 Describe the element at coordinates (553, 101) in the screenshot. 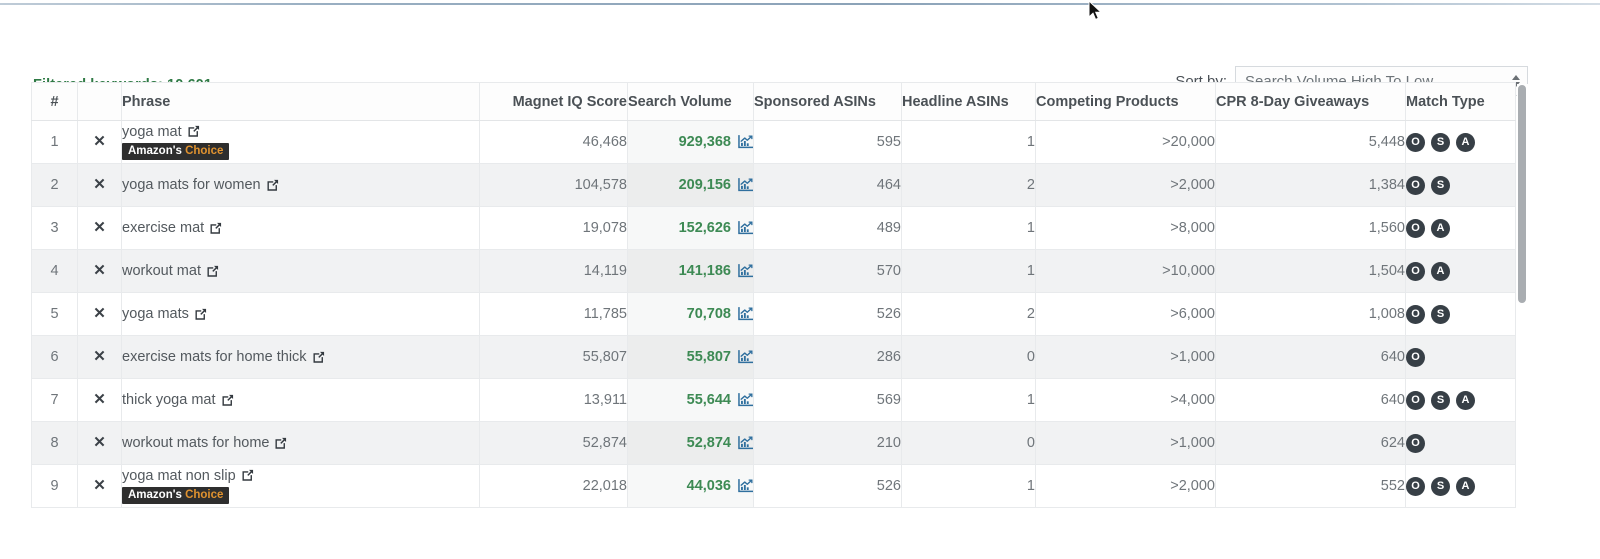

I see `column-header-magnet-iq-score: Magnet IQ Score` at that location.